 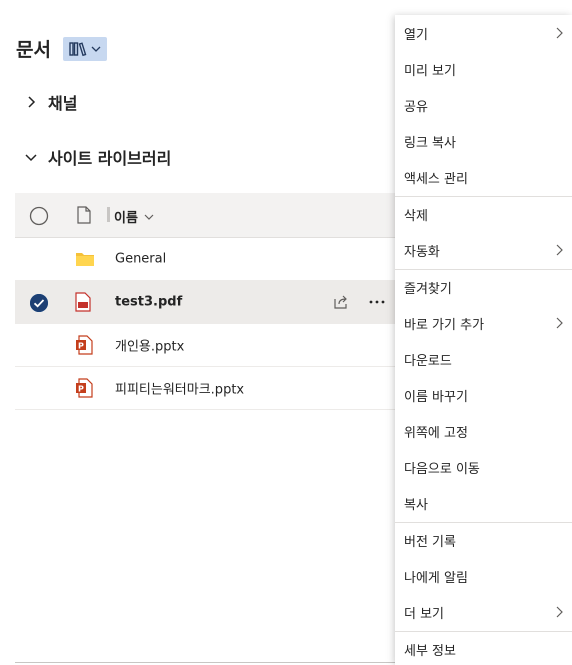 What do you see at coordinates (126, 218) in the screenshot?
I see `column-header-name-label: 이름` at bounding box center [126, 218].